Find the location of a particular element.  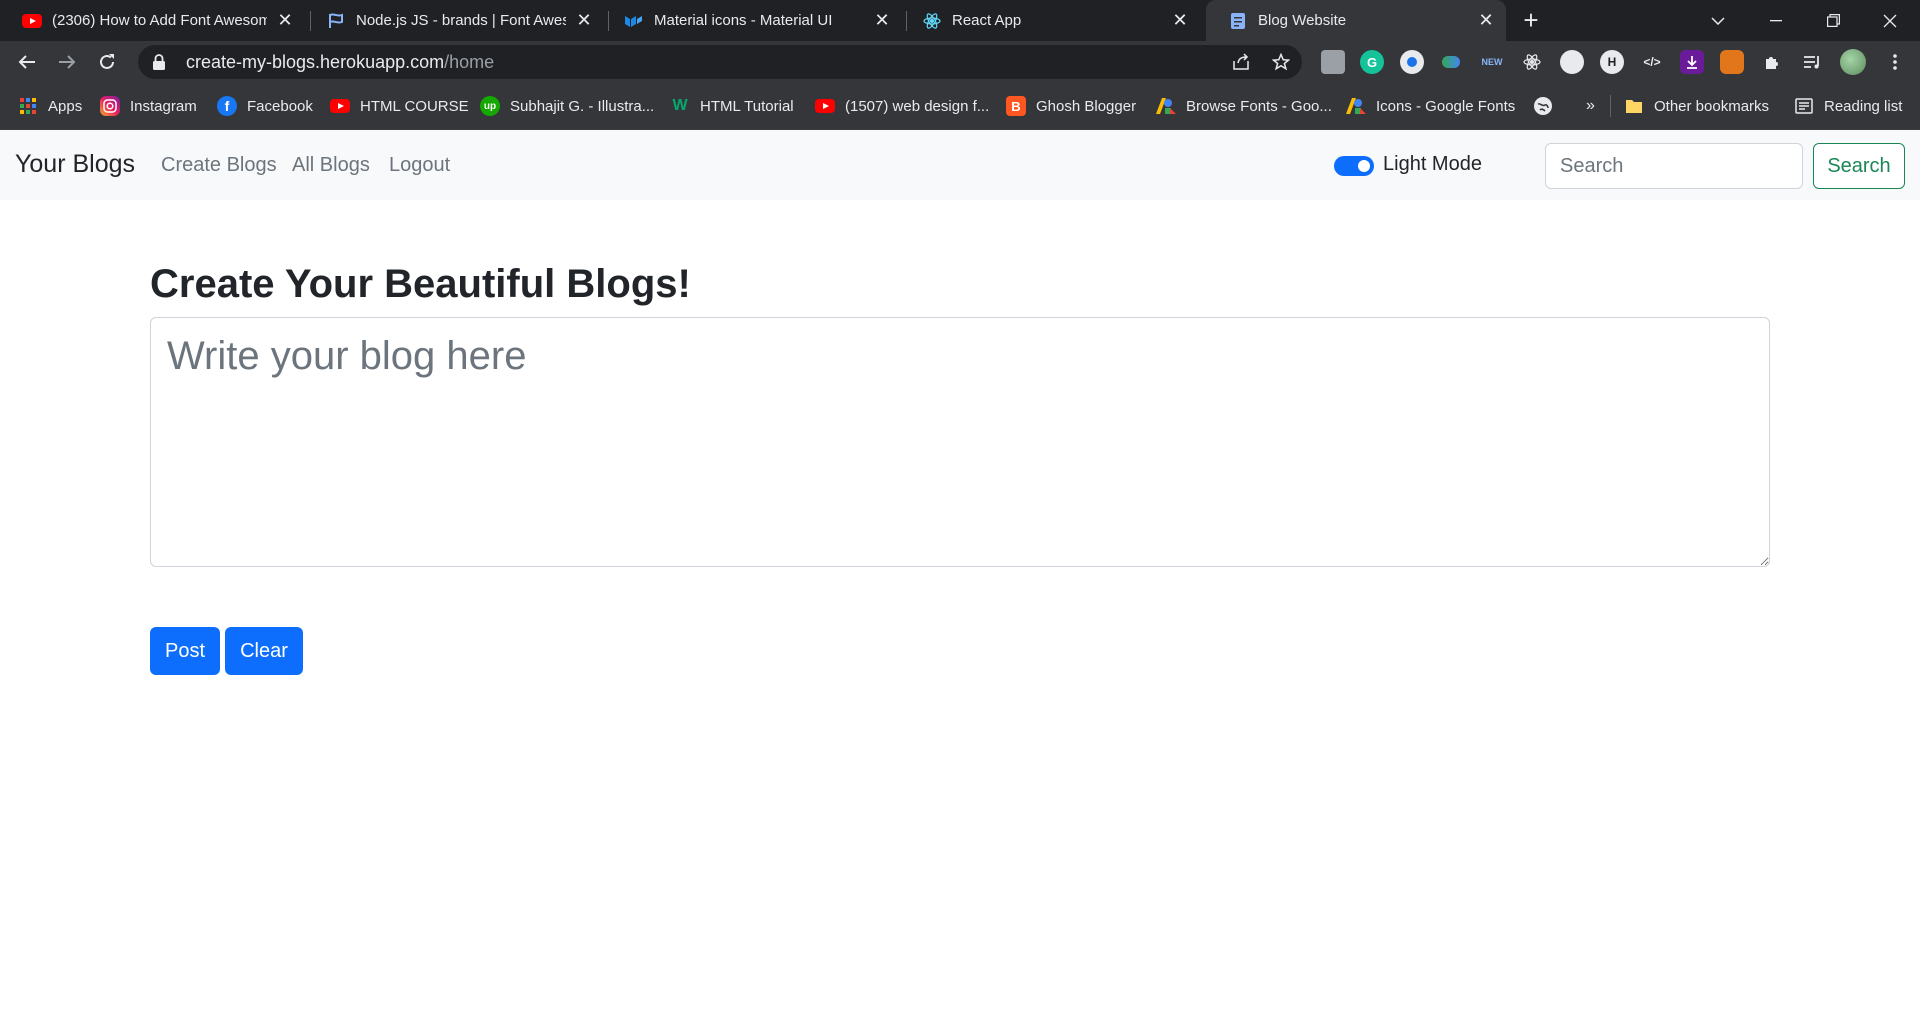

extension-target-icon is located at coordinates (1412, 62).